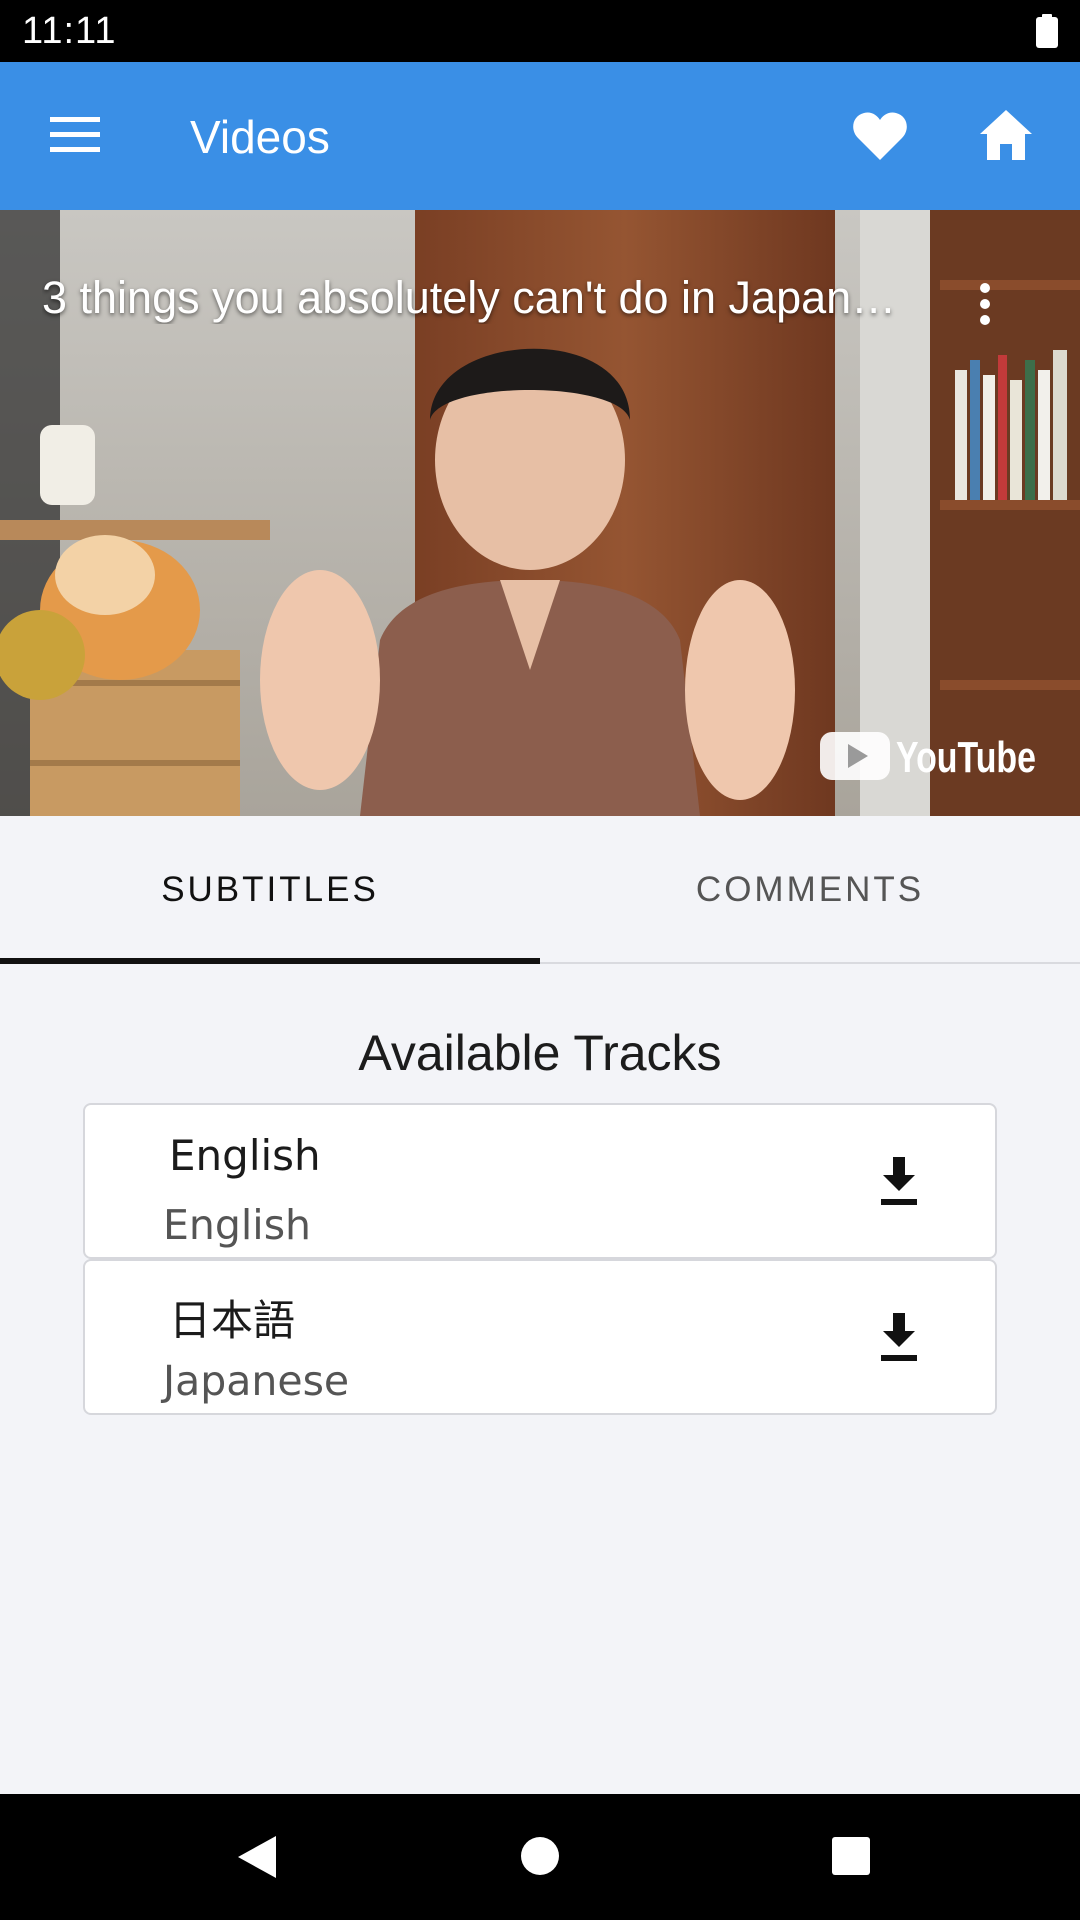 The height and width of the screenshot is (1920, 1080). I want to click on home-icon, so click(1006, 135).